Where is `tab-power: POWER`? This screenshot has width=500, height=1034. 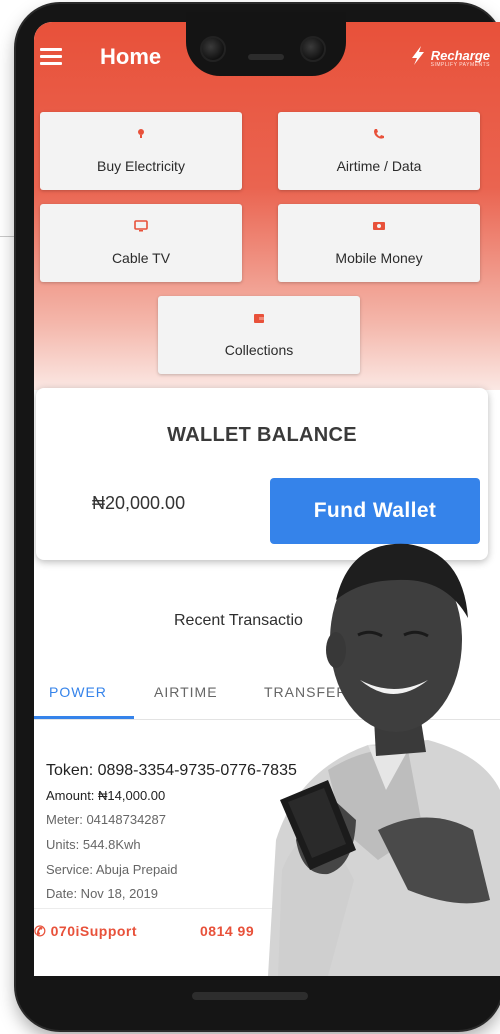
tab-power: POWER is located at coordinates (78, 692).